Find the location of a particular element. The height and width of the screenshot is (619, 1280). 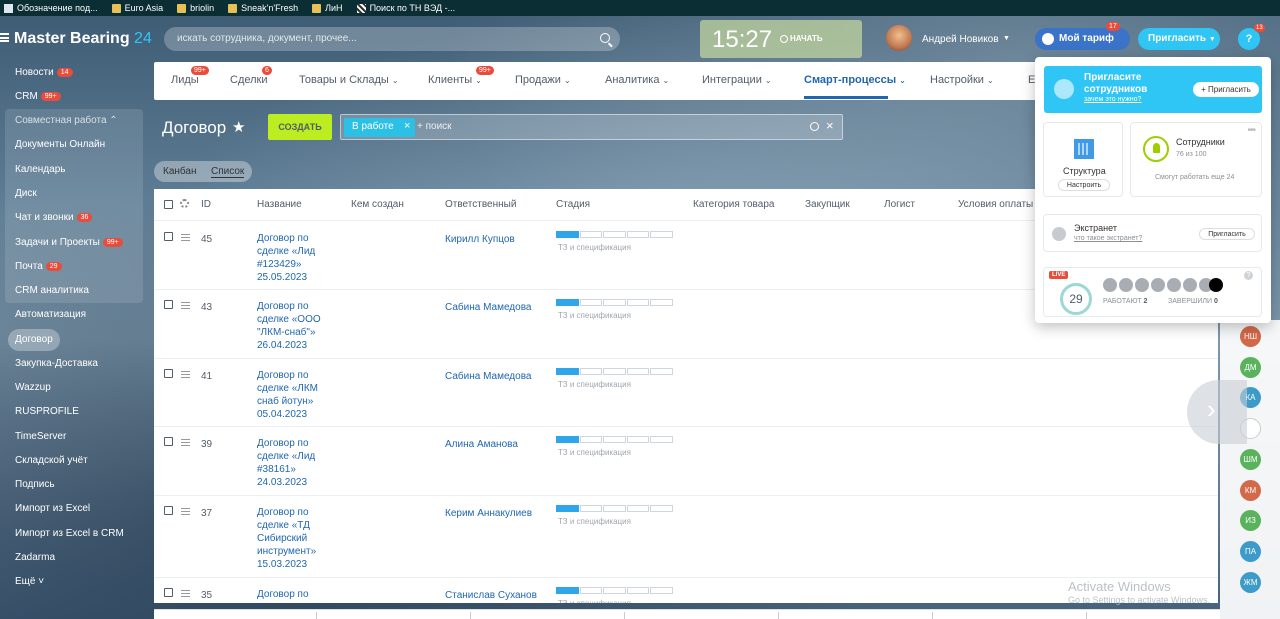

sidebar-item-tasks: Задачи и Проекты 99+ is located at coordinates (69, 243).